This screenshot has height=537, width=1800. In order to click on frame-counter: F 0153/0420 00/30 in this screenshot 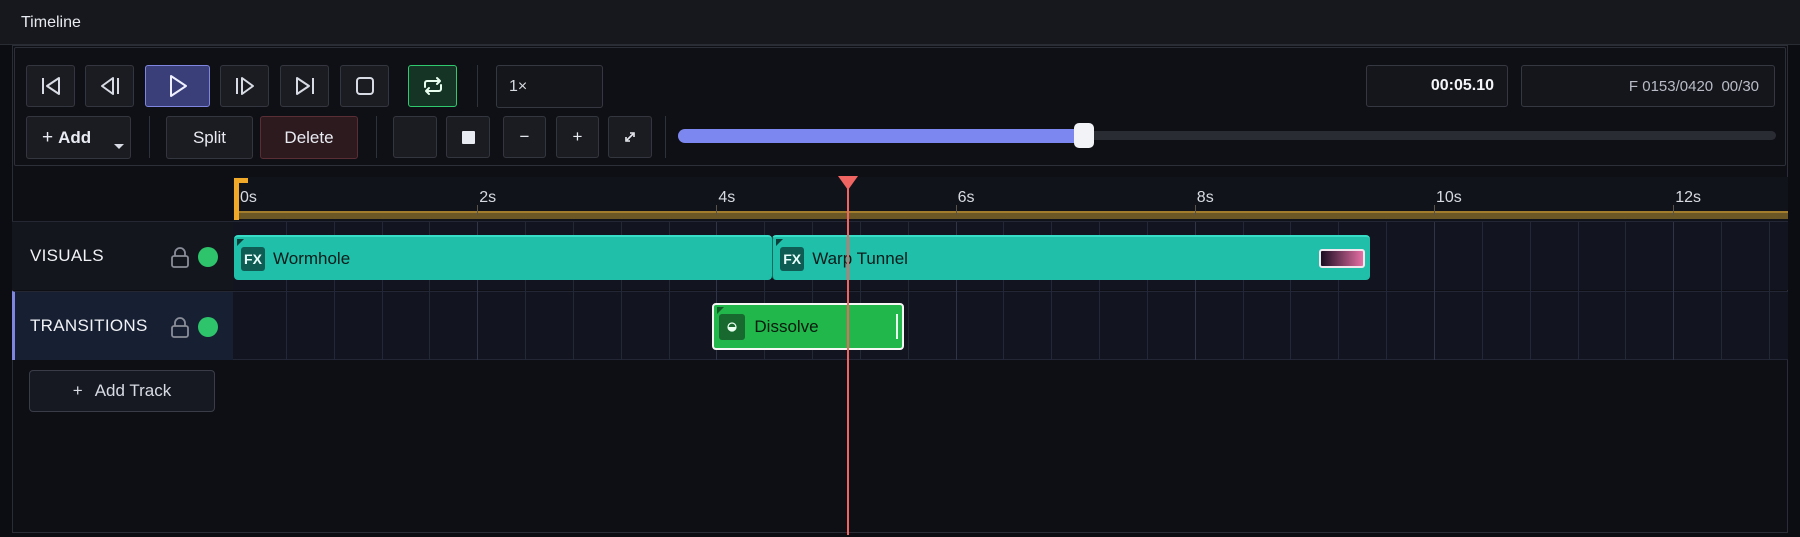, I will do `click(1648, 86)`.